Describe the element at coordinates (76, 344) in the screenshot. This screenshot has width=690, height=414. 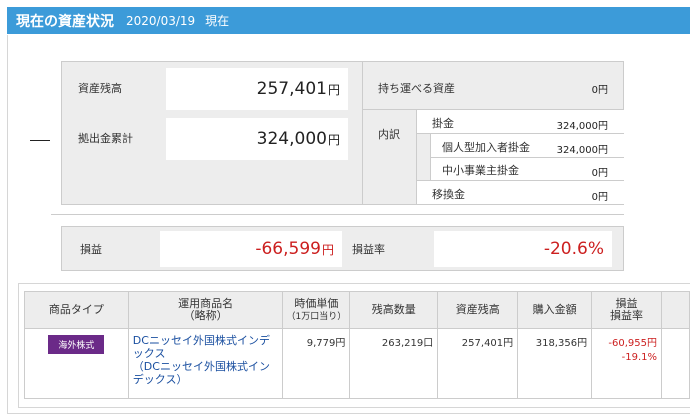
I see `category-badge: 海外株式` at that location.